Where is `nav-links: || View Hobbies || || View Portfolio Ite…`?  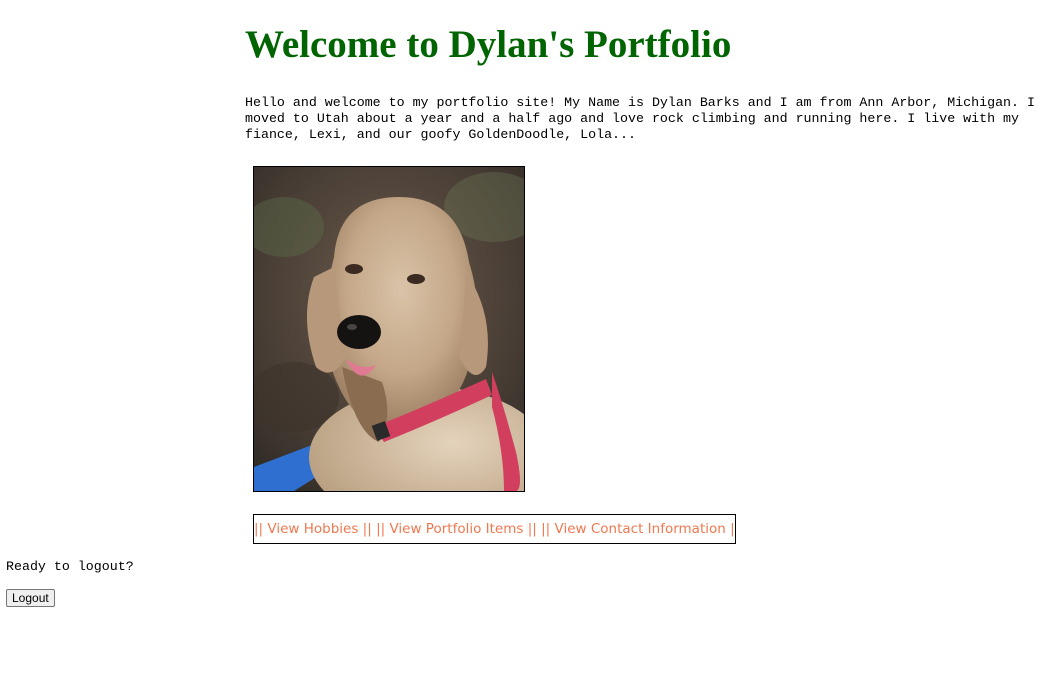 nav-links: || View Hobbies || || View Portfolio Ite… is located at coordinates (494, 529).